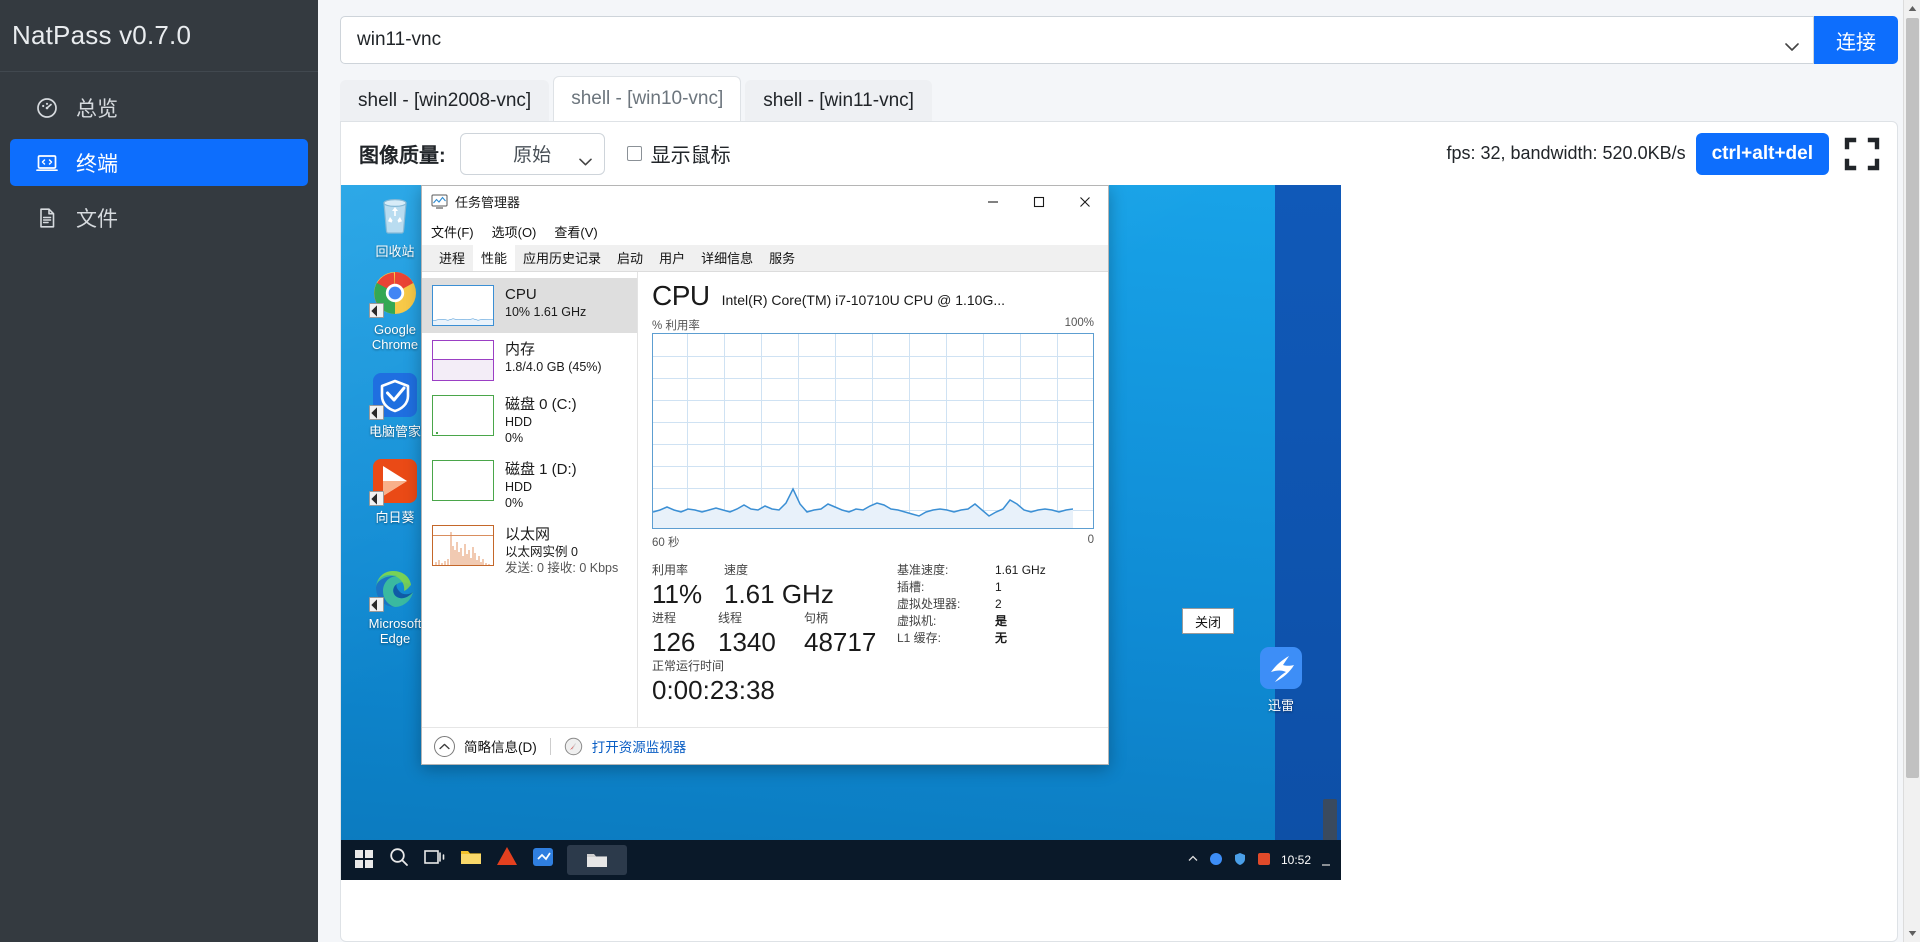 The image size is (1920, 942). What do you see at coordinates (500, 746) in the screenshot?
I see `fewer-details-button: 简略信息(D)` at bounding box center [500, 746].